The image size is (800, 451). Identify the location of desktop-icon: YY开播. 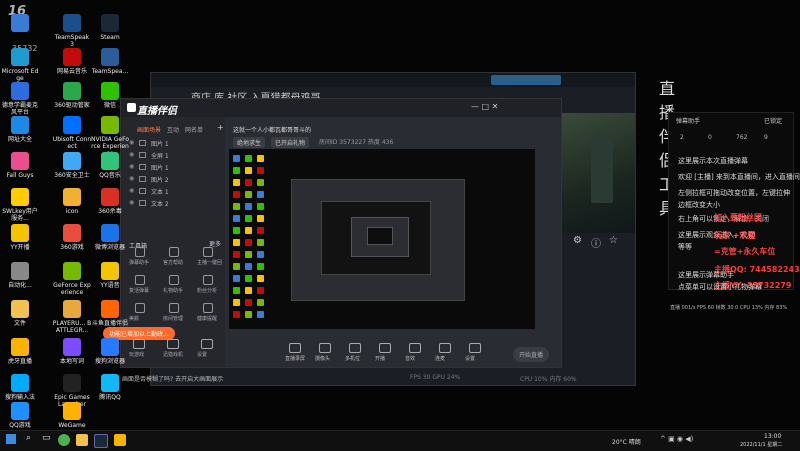
(20, 237).